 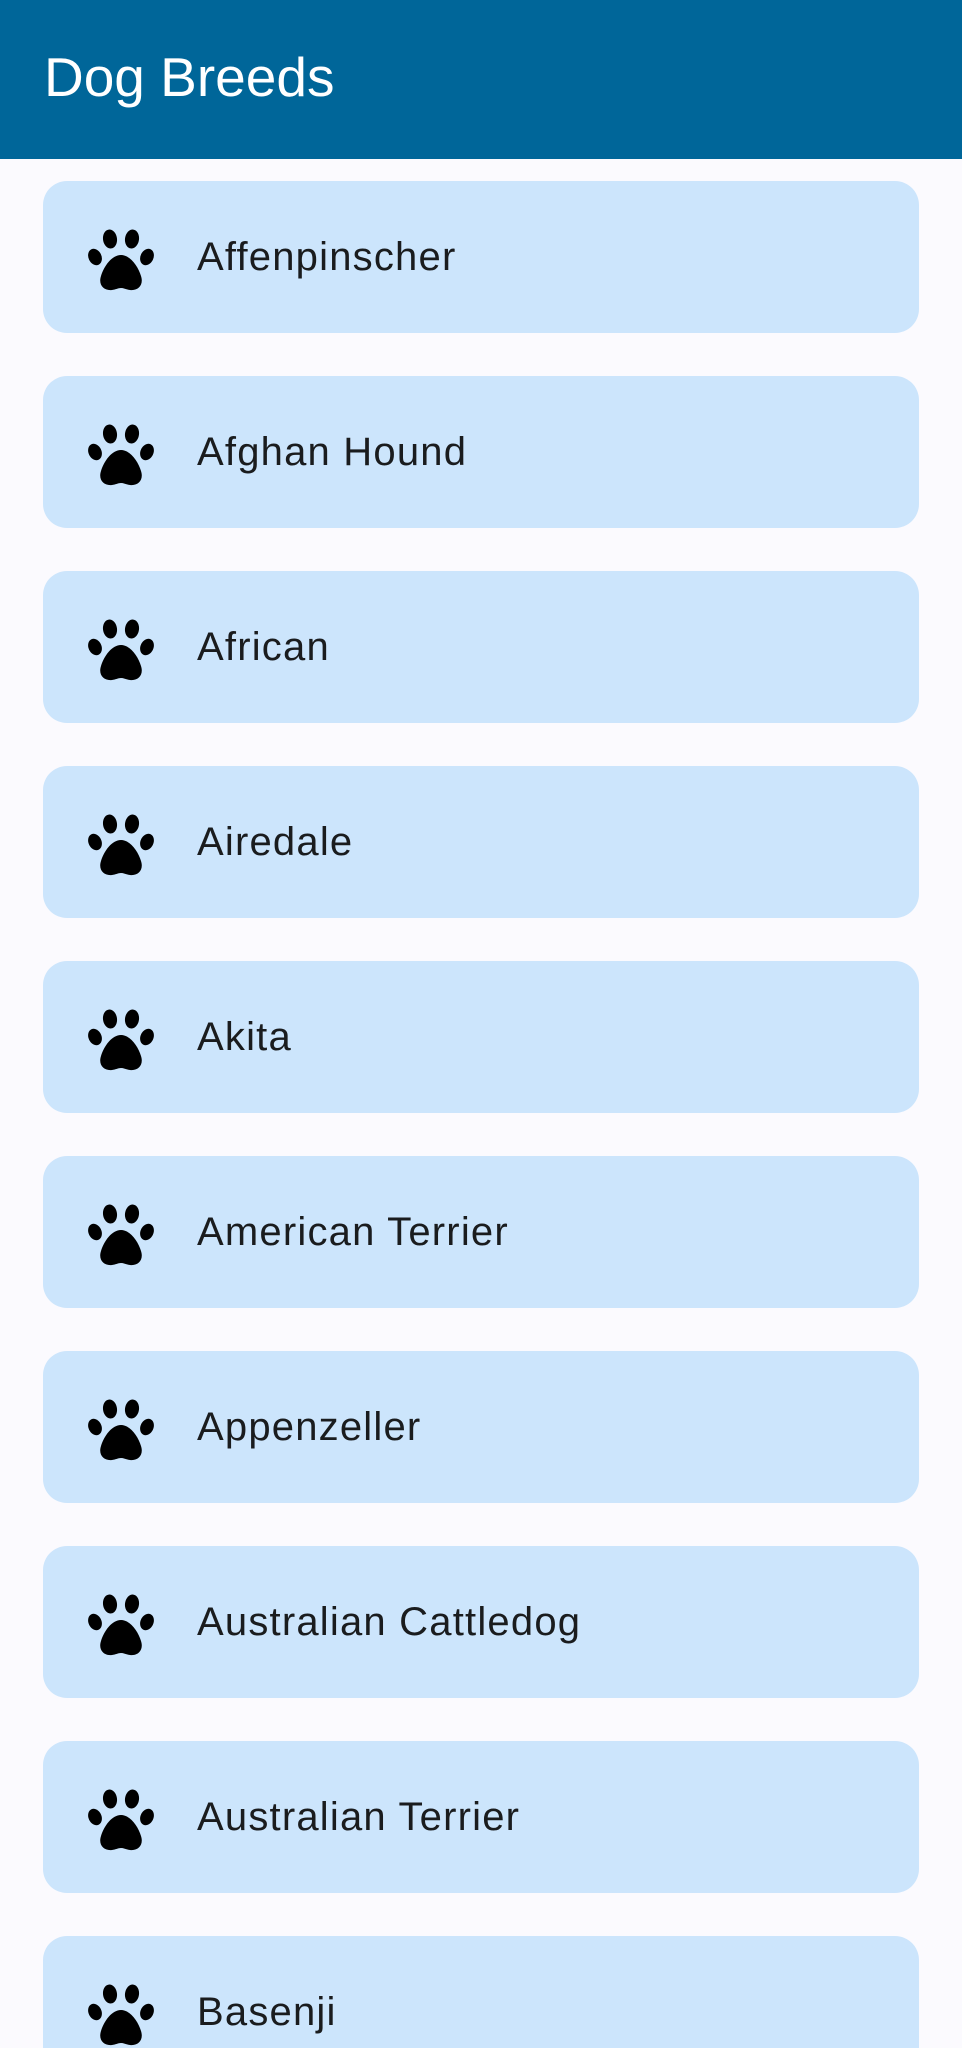 I want to click on breed-name: Basenji, so click(x=267, y=2012).